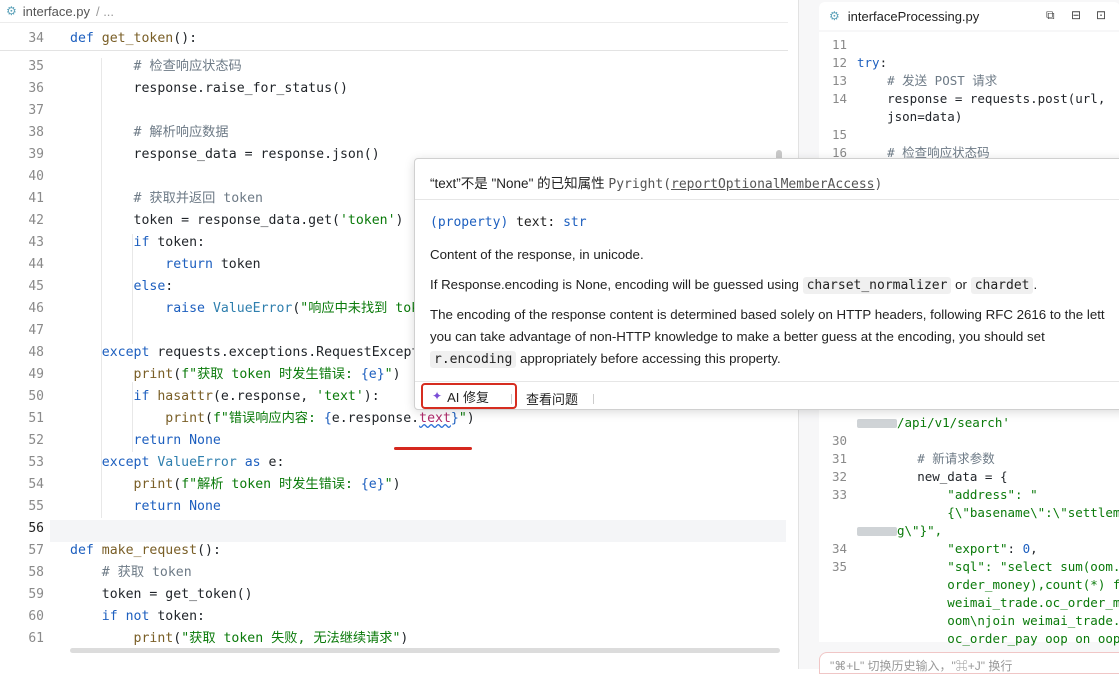  What do you see at coordinates (933, 423) in the screenshot?
I see `code-line: /api/v1/search'` at bounding box center [933, 423].